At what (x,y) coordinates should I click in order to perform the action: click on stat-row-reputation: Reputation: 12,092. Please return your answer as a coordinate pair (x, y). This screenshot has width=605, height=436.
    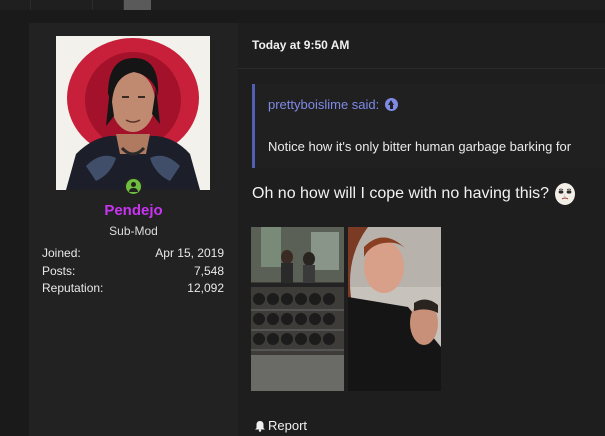
    Looking at the image, I should click on (133, 289).